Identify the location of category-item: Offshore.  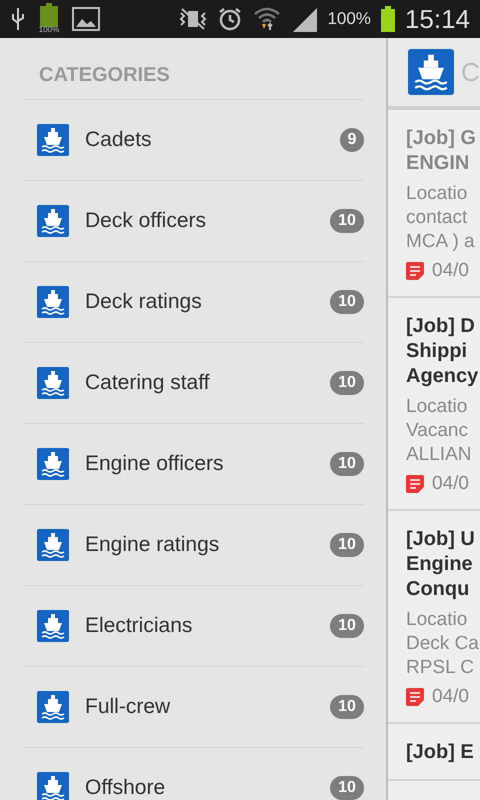
(207, 788).